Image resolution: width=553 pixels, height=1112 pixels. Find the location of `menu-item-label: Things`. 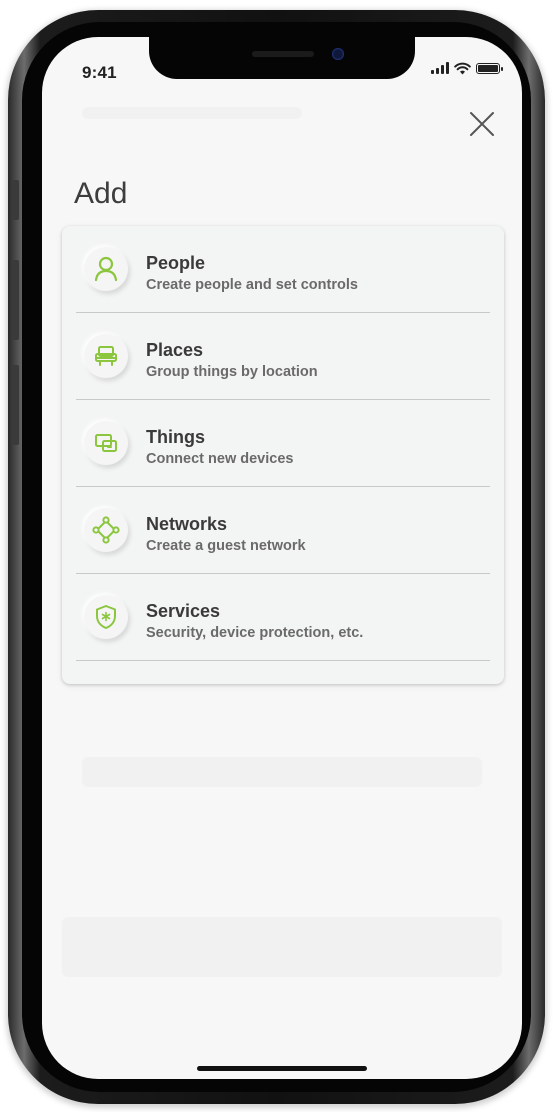

menu-item-label: Things is located at coordinates (175, 437).